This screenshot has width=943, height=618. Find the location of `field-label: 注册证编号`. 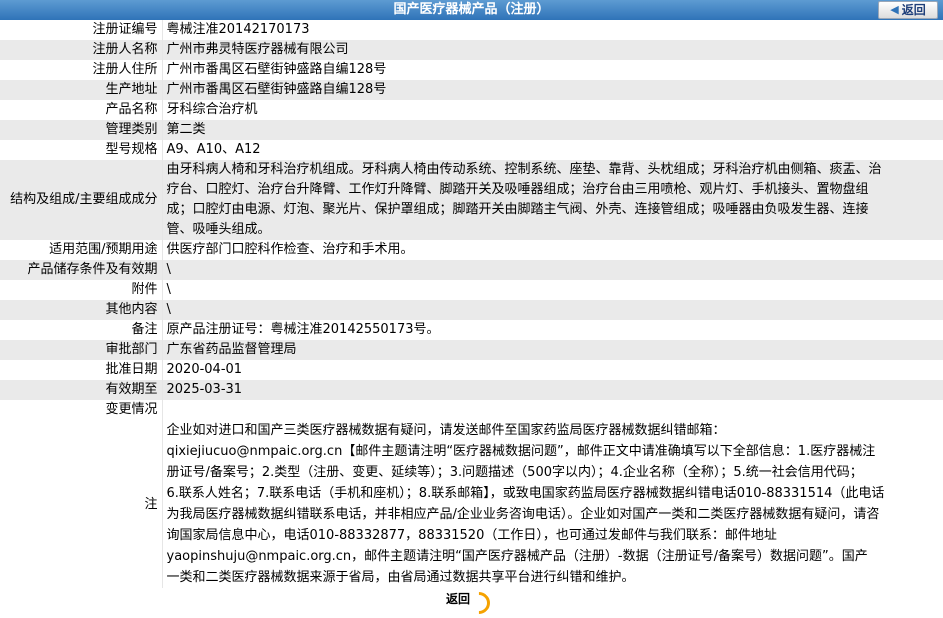

field-label: 注册证编号 is located at coordinates (81, 30).